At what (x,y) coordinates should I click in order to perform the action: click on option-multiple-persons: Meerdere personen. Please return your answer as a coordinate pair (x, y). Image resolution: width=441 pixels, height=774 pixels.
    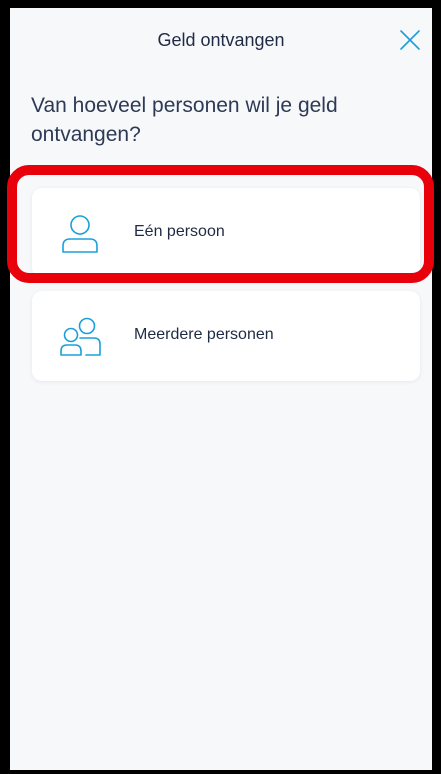
    Looking at the image, I should click on (226, 336).